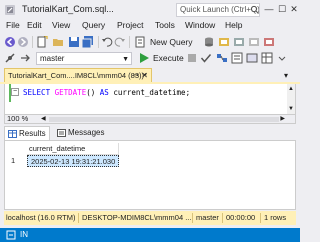 This screenshot has width=320, height=242. What do you see at coordinates (275, 217) in the screenshot?
I see `status-row-count: 1 rows` at bounding box center [275, 217].